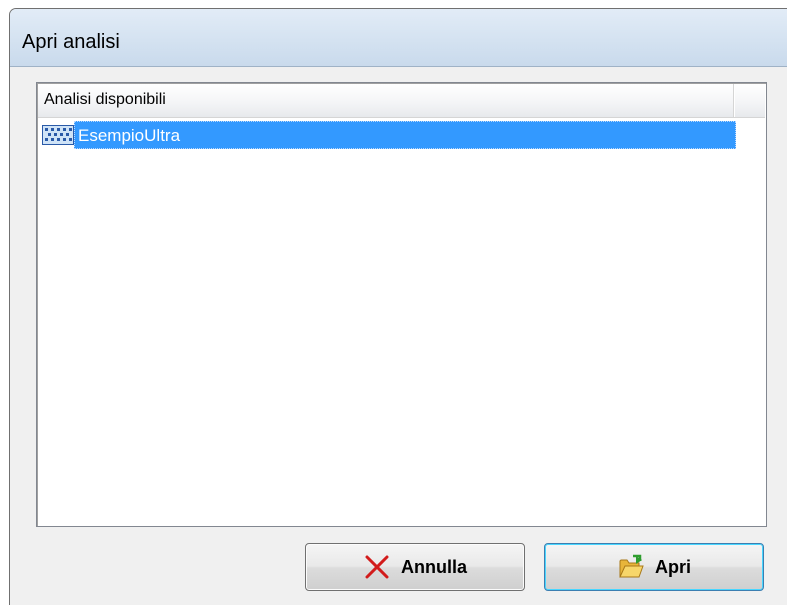 The height and width of the screenshot is (605, 787). I want to click on title-bar: Apri analisi, so click(398, 38).